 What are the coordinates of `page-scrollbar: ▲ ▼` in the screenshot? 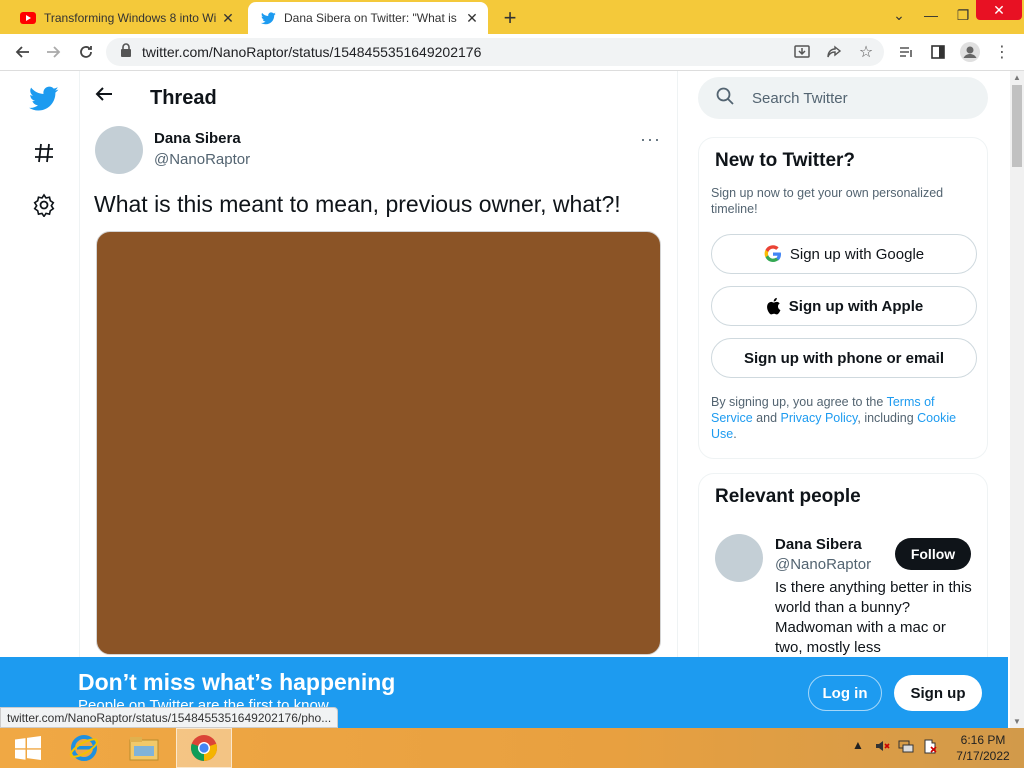 It's located at (1017, 399).